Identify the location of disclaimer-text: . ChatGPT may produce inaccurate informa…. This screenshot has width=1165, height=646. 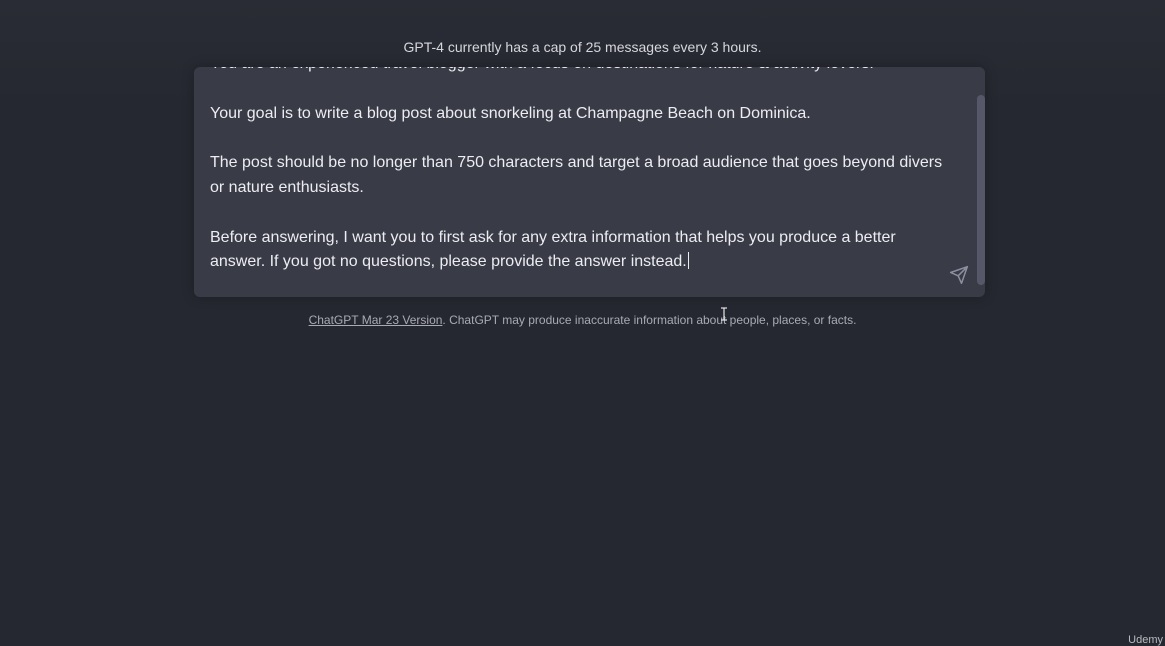
(649, 320).